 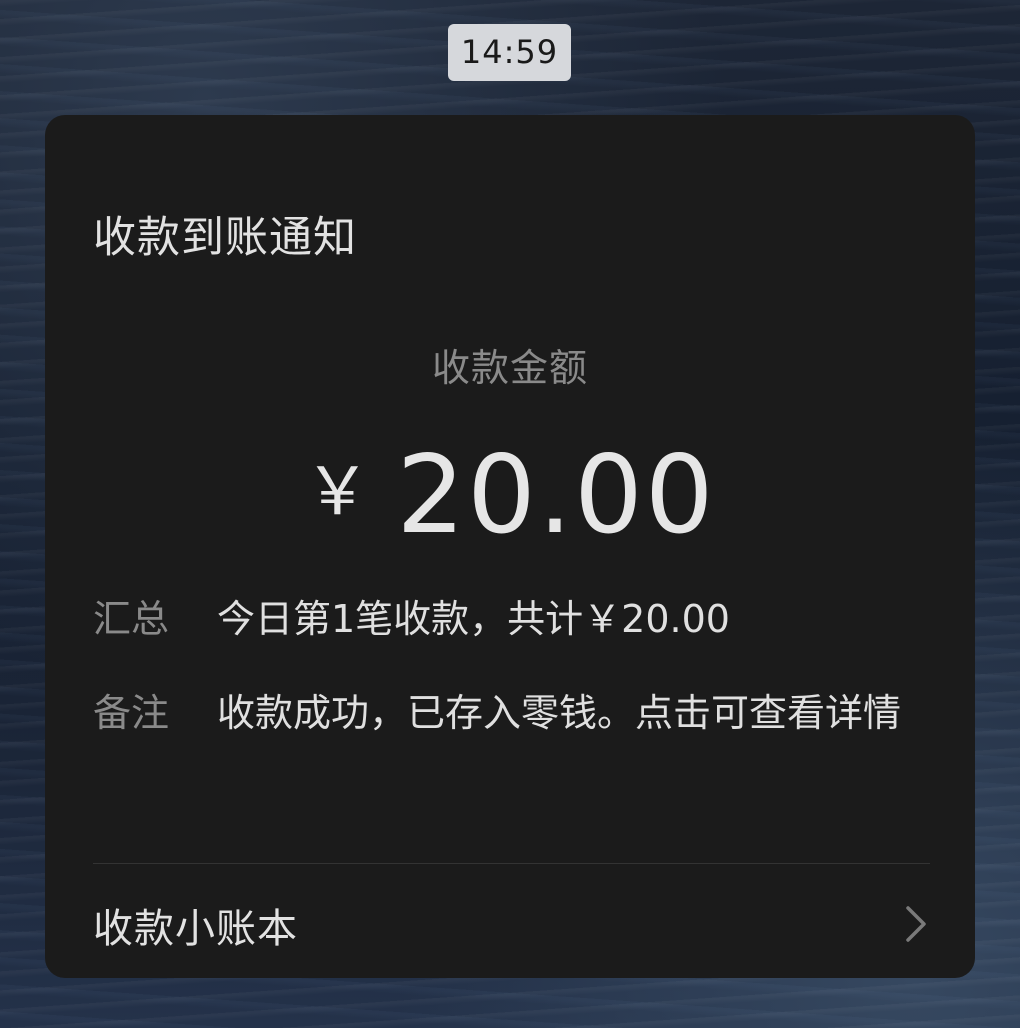 What do you see at coordinates (510, 921) in the screenshot?
I see `ledger-link: 收款小账本` at bounding box center [510, 921].